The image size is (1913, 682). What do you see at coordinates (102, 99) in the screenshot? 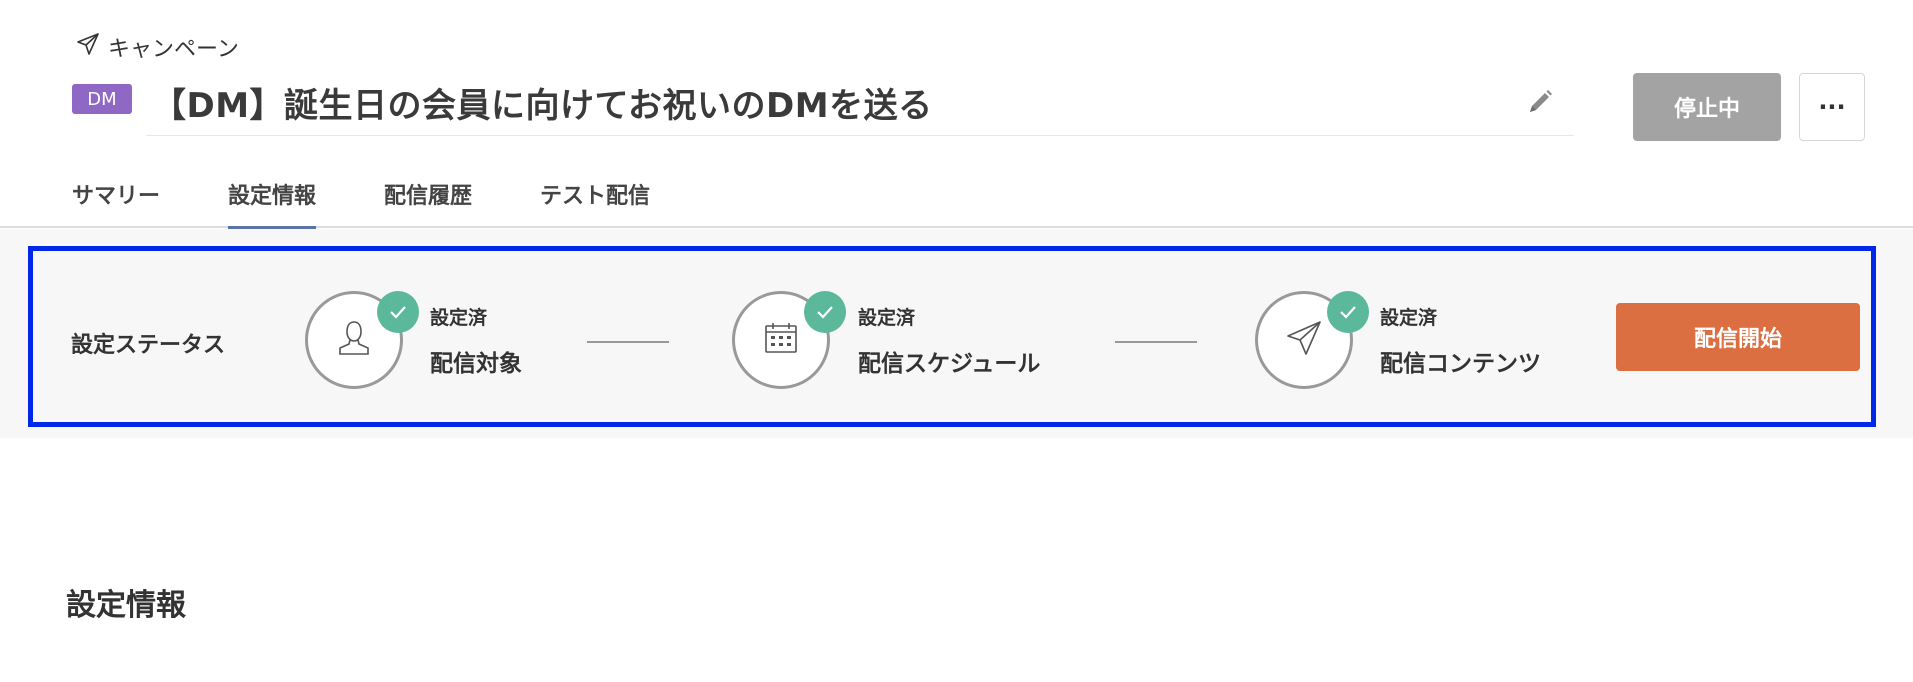
I see `campaign-type-badge: DM` at bounding box center [102, 99].